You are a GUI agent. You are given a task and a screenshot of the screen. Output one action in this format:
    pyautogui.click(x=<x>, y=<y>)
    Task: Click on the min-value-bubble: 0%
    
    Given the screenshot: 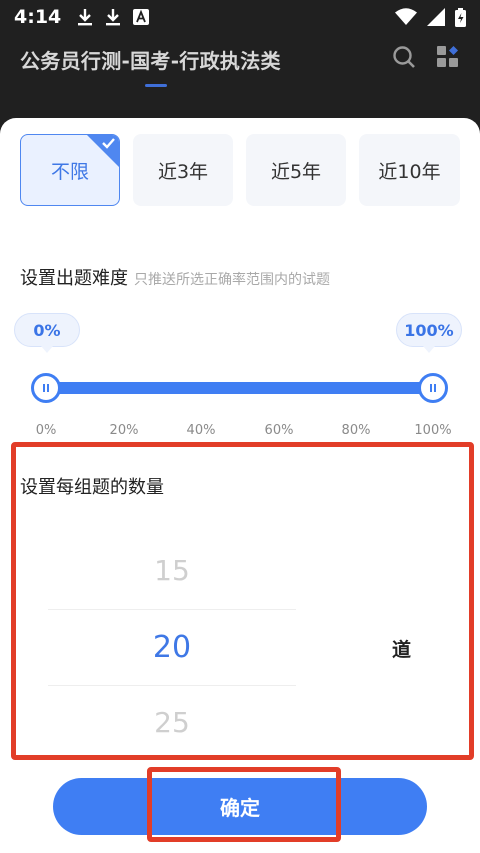 What is the action you would take?
    pyautogui.click(x=47, y=333)
    